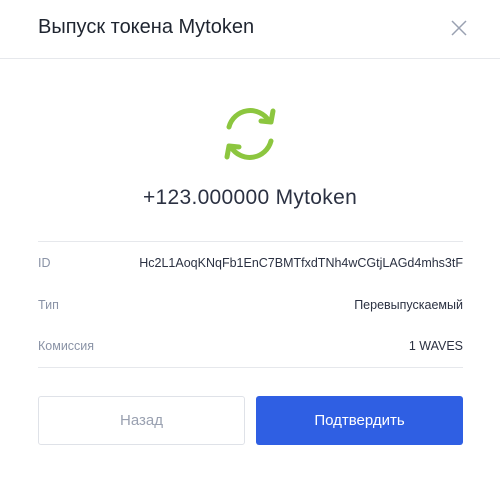 This screenshot has height=482, width=500. I want to click on detail-row-type: Тип Перевыпускаемый, so click(250, 305).